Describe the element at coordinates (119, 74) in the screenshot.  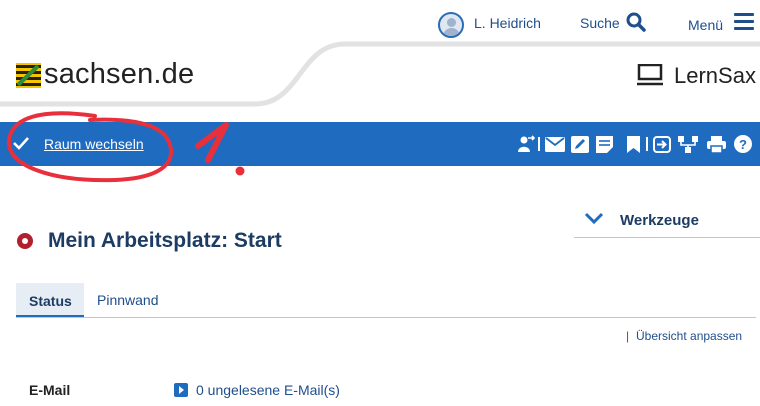
I see `site-name-logo: sachsen.de` at that location.